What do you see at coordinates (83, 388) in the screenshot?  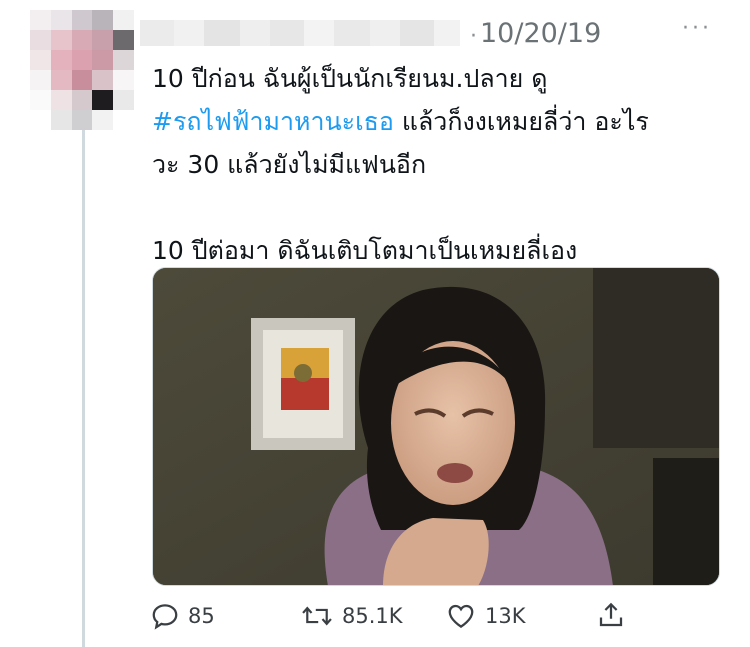 I see `thread-line` at bounding box center [83, 388].